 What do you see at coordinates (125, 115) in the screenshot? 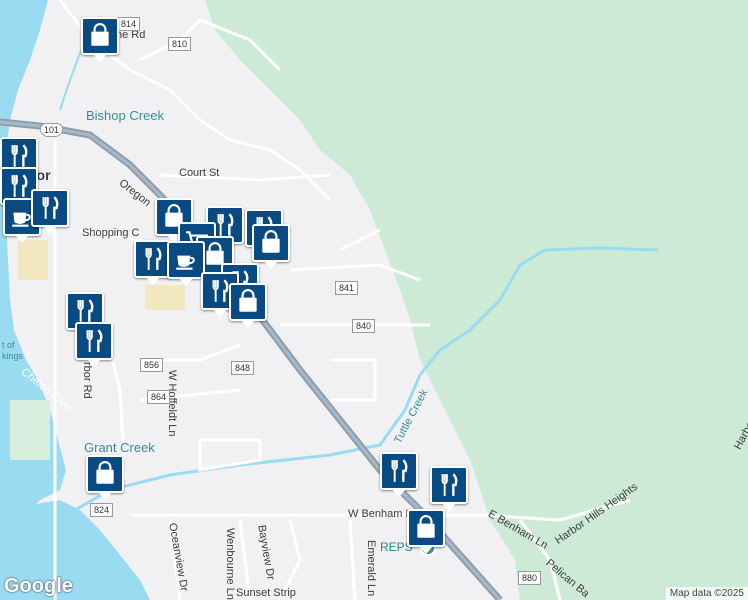
I see `bishop-creek-label: Bishop Creek` at bounding box center [125, 115].